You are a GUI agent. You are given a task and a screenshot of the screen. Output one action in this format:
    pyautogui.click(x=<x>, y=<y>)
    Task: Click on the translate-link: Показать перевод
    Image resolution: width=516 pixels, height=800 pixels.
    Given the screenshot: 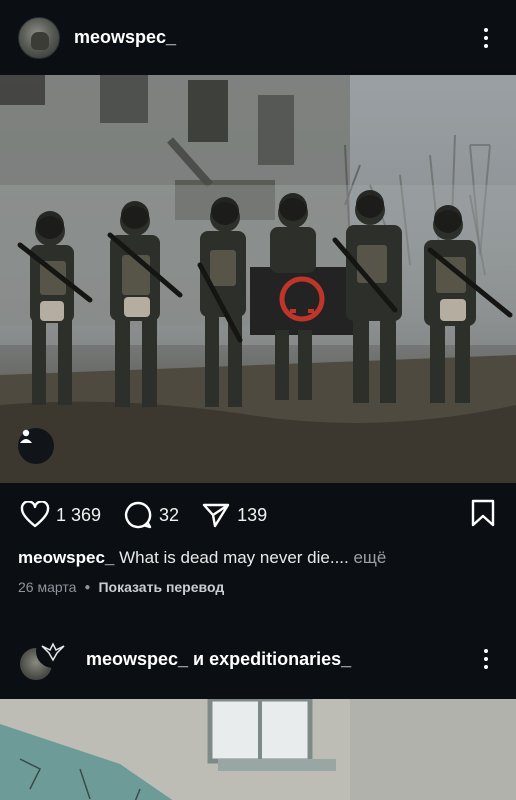 What is the action you would take?
    pyautogui.click(x=161, y=587)
    